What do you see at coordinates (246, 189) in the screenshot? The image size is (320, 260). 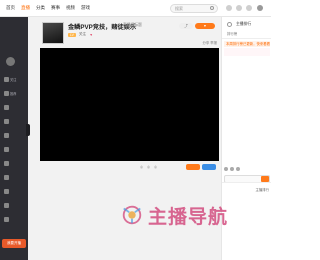 I see `rank-footer: 主播排行` at bounding box center [246, 189].